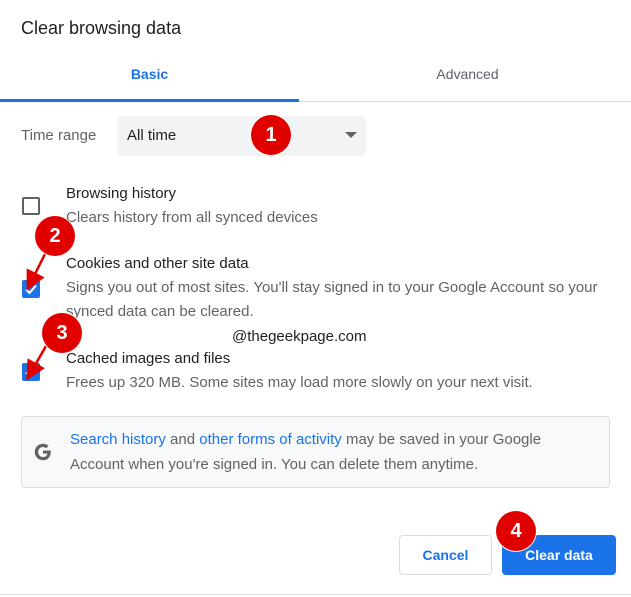 This screenshot has width=631, height=597. I want to click on annotation-badge-1: 1, so click(271, 135).